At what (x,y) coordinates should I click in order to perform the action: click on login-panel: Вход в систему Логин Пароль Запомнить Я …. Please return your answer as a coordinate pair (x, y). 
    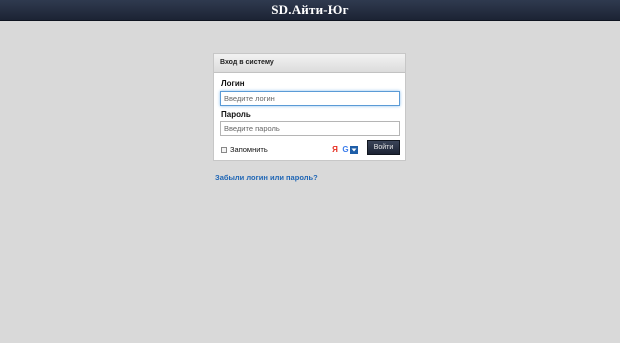
    Looking at the image, I should click on (309, 107).